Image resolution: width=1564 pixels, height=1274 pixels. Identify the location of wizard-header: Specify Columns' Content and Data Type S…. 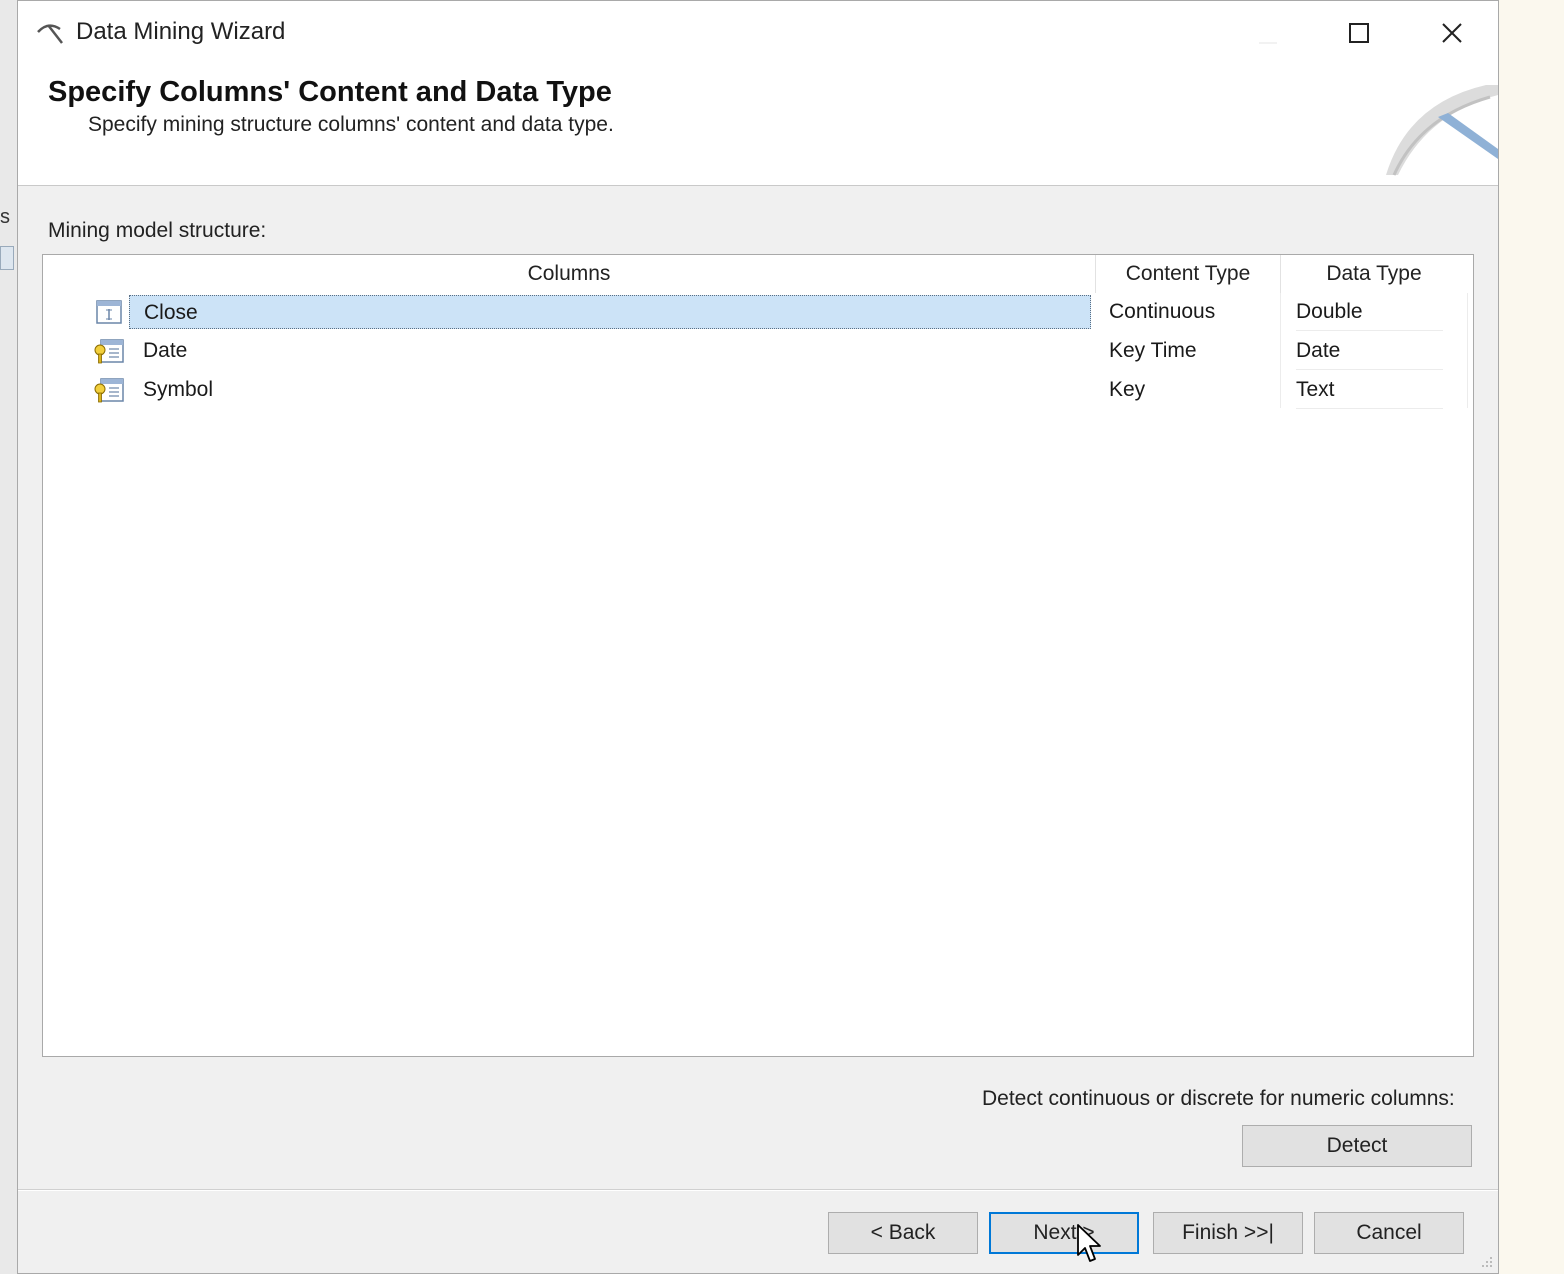
(758, 124).